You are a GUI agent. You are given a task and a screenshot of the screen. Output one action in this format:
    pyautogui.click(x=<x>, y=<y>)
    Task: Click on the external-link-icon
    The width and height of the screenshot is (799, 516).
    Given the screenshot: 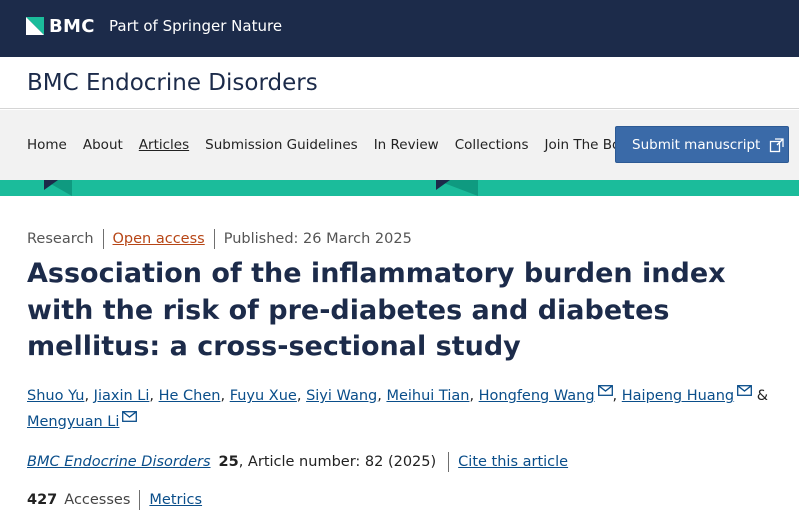 What is the action you would take?
    pyautogui.click(x=777, y=144)
    